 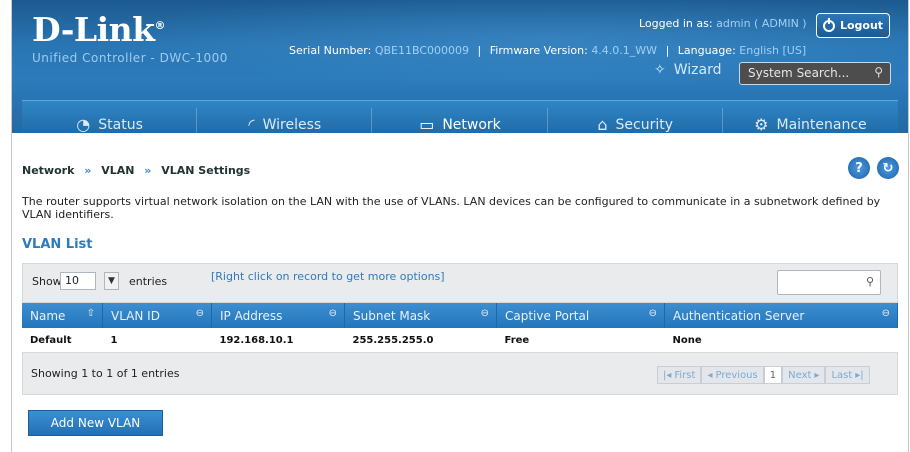 I want to click on cell-auth-server: None, so click(x=781, y=340).